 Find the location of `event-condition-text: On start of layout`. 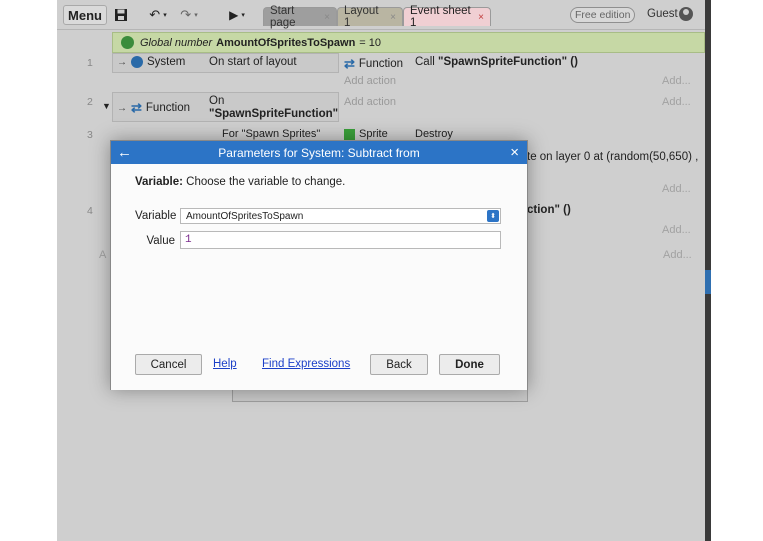

event-condition-text: On start of layout is located at coordinates (253, 62).